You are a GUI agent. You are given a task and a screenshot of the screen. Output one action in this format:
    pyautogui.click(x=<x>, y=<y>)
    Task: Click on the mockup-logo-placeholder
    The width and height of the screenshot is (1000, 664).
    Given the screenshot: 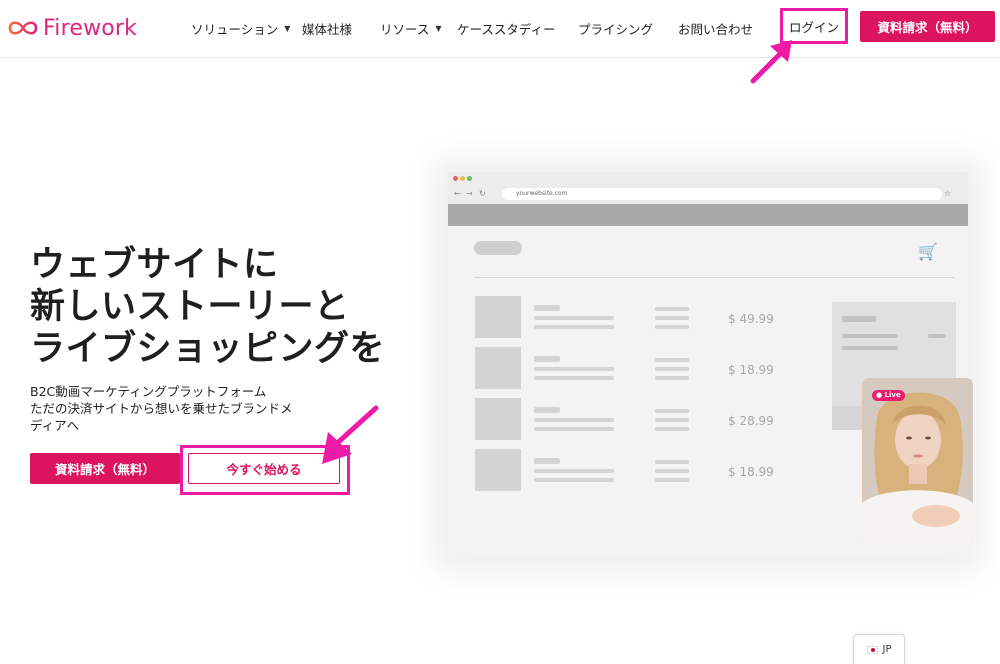 What is the action you would take?
    pyautogui.click(x=498, y=248)
    